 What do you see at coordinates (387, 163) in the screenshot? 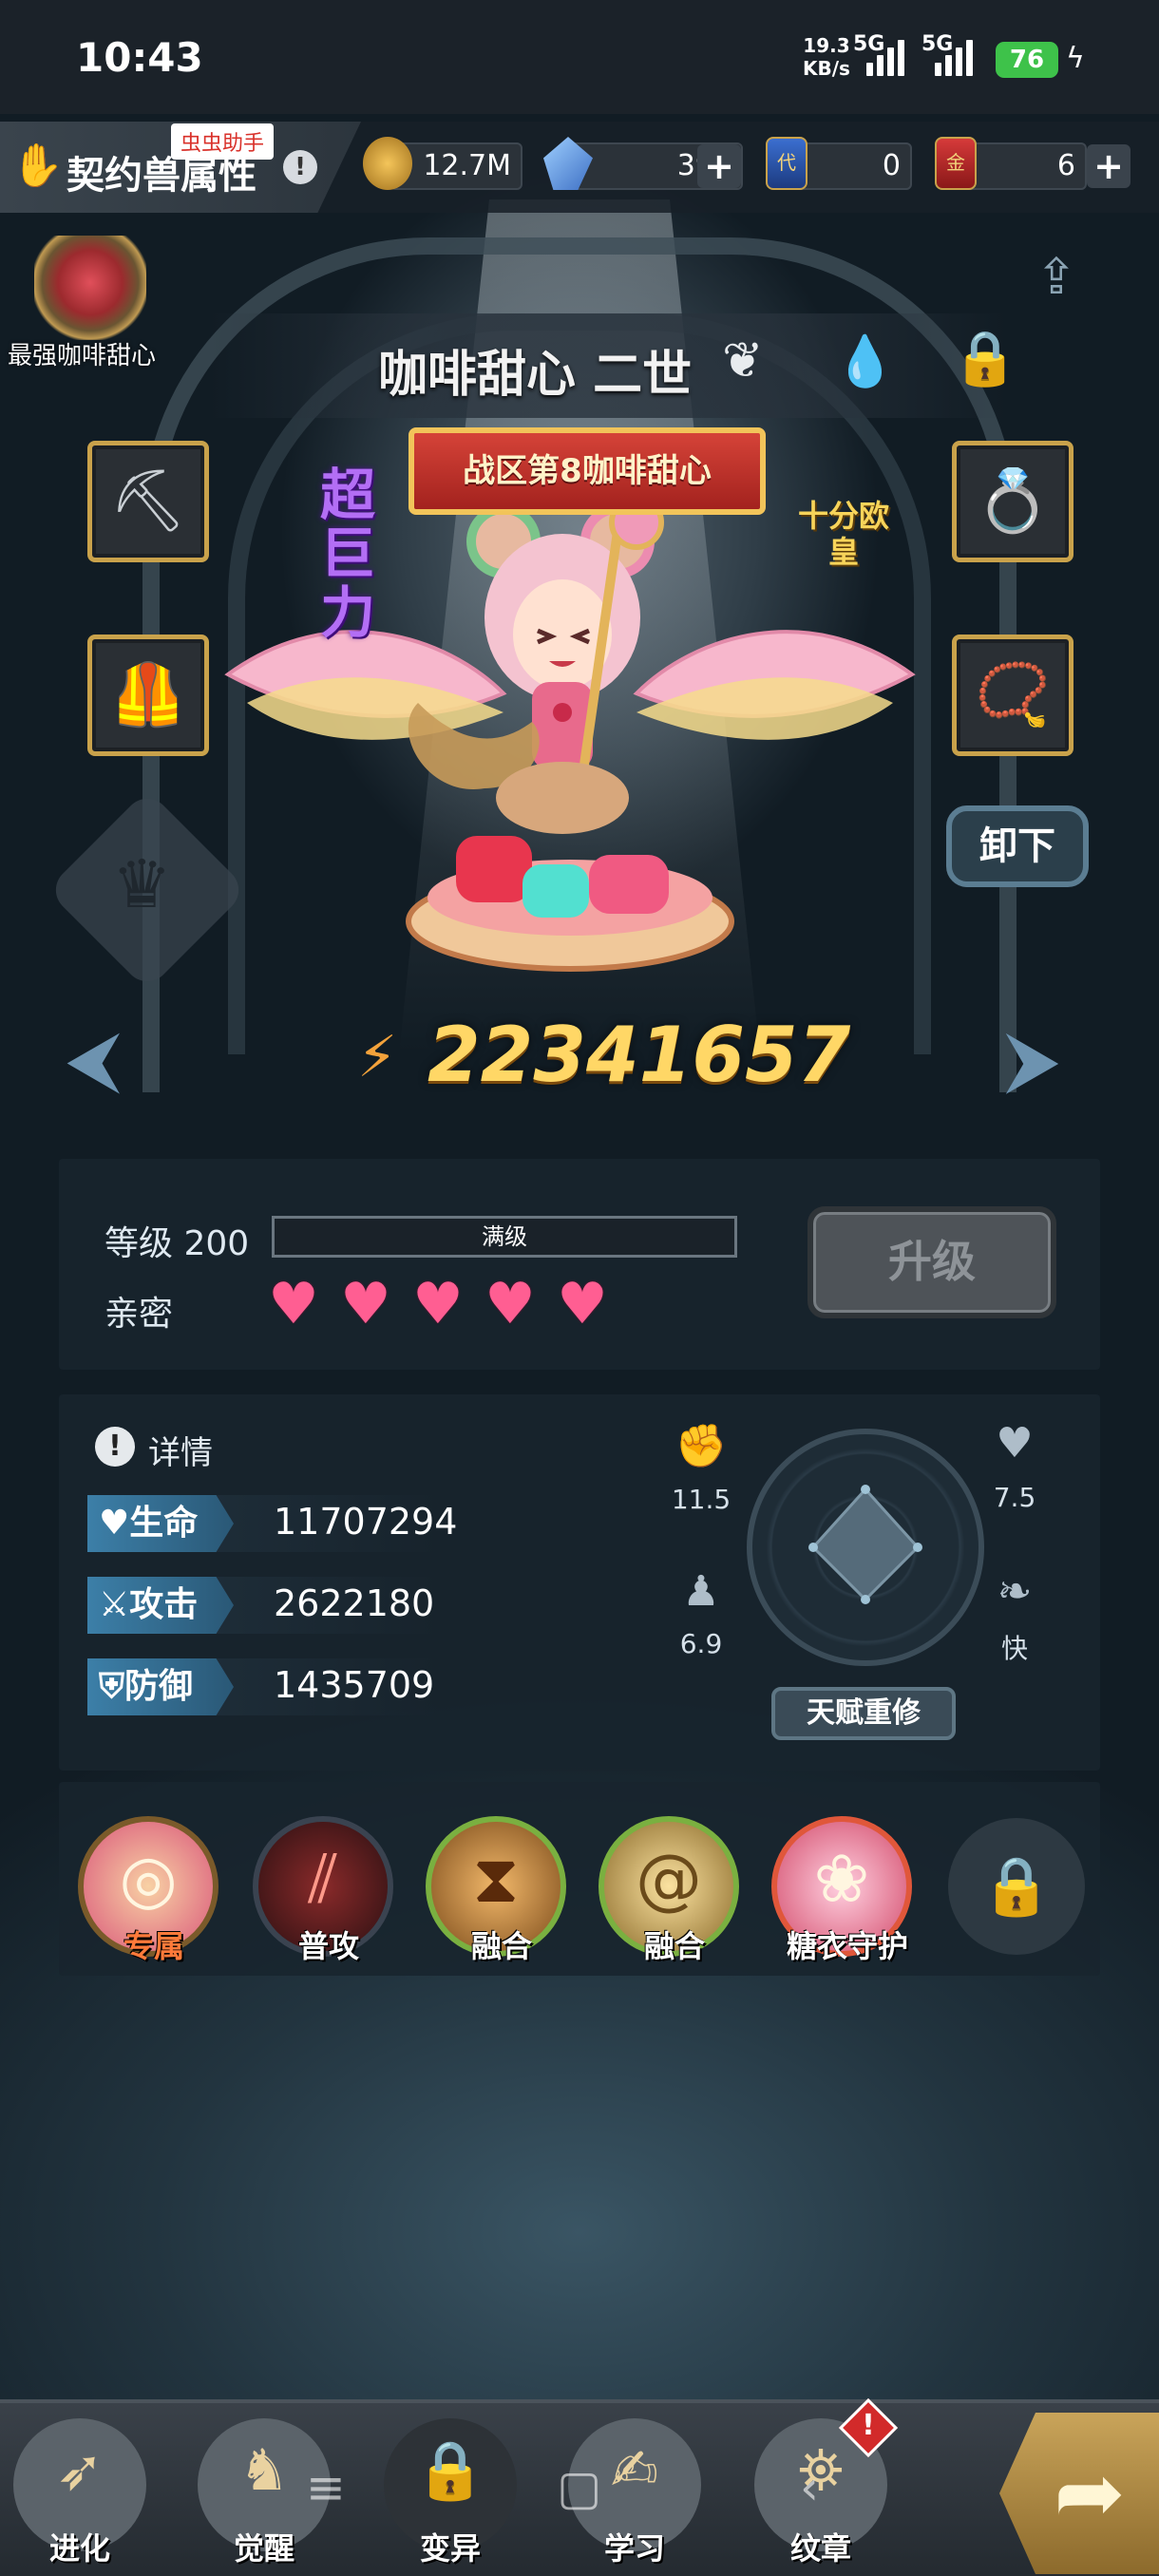
I see `gold-coin-icon` at bounding box center [387, 163].